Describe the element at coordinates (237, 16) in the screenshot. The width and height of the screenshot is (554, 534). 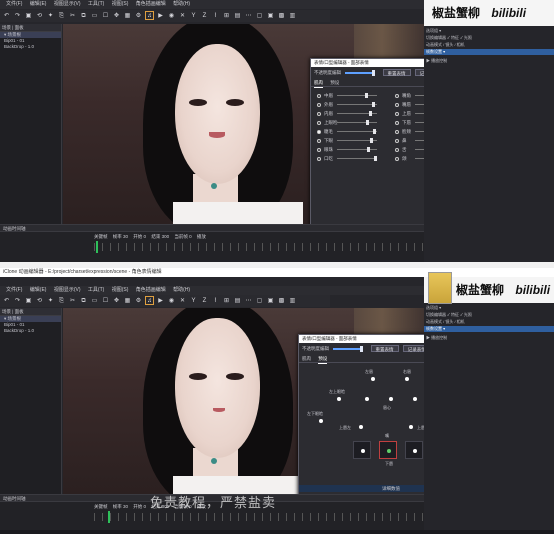
I see `toolbar-icon: ▤` at that location.